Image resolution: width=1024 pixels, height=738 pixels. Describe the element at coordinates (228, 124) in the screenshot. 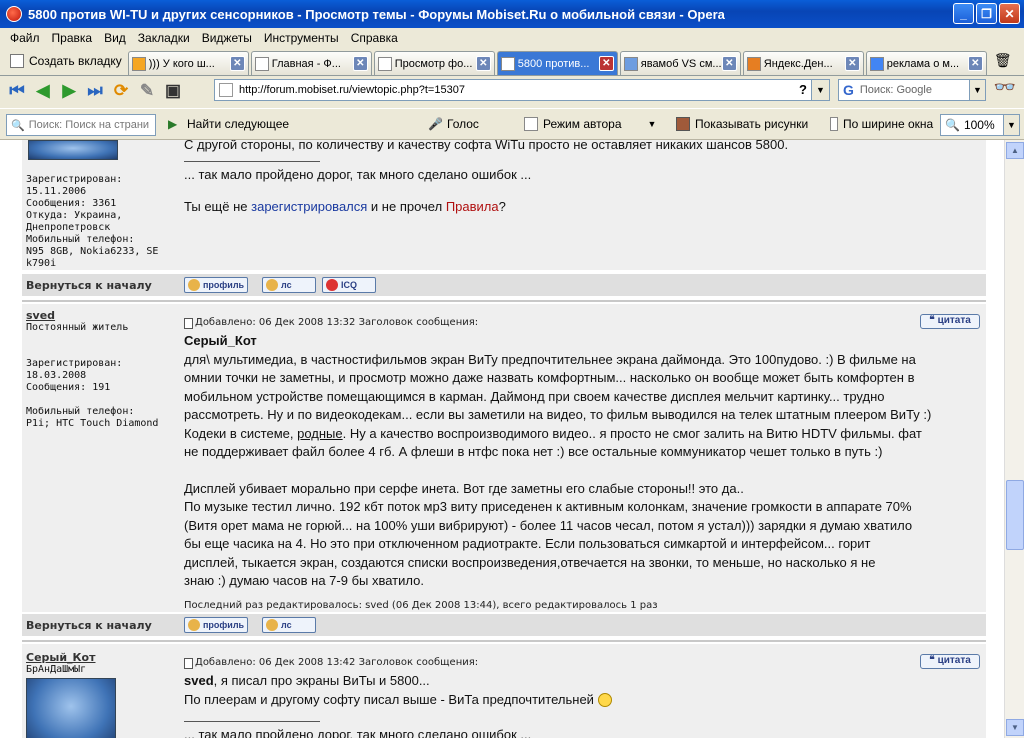

I see `find-next-button: ▶ Найти следующее` at that location.